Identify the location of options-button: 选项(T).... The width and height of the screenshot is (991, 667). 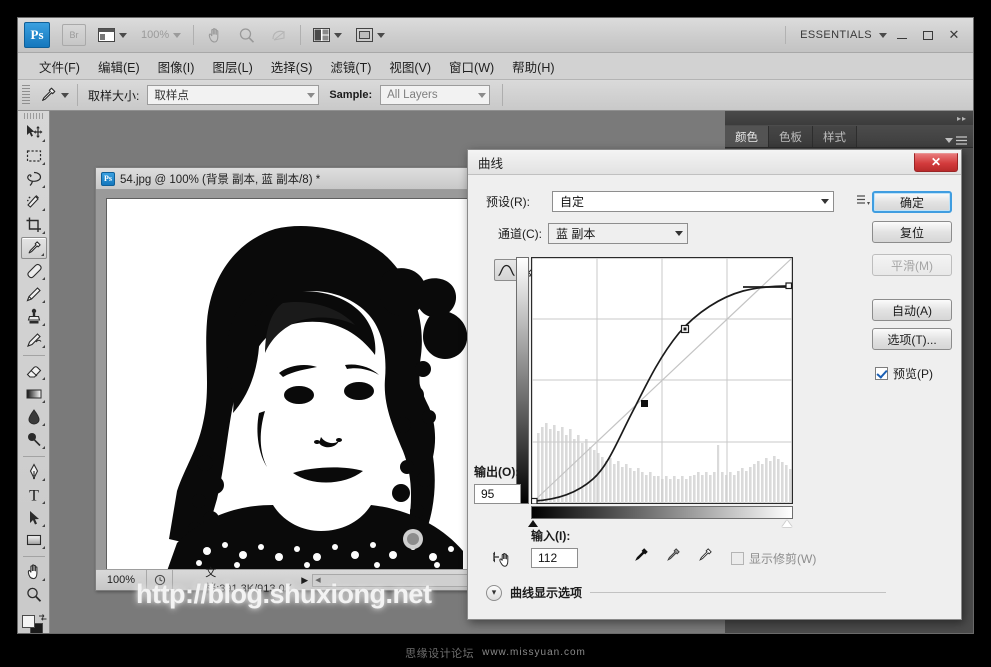
(912, 339).